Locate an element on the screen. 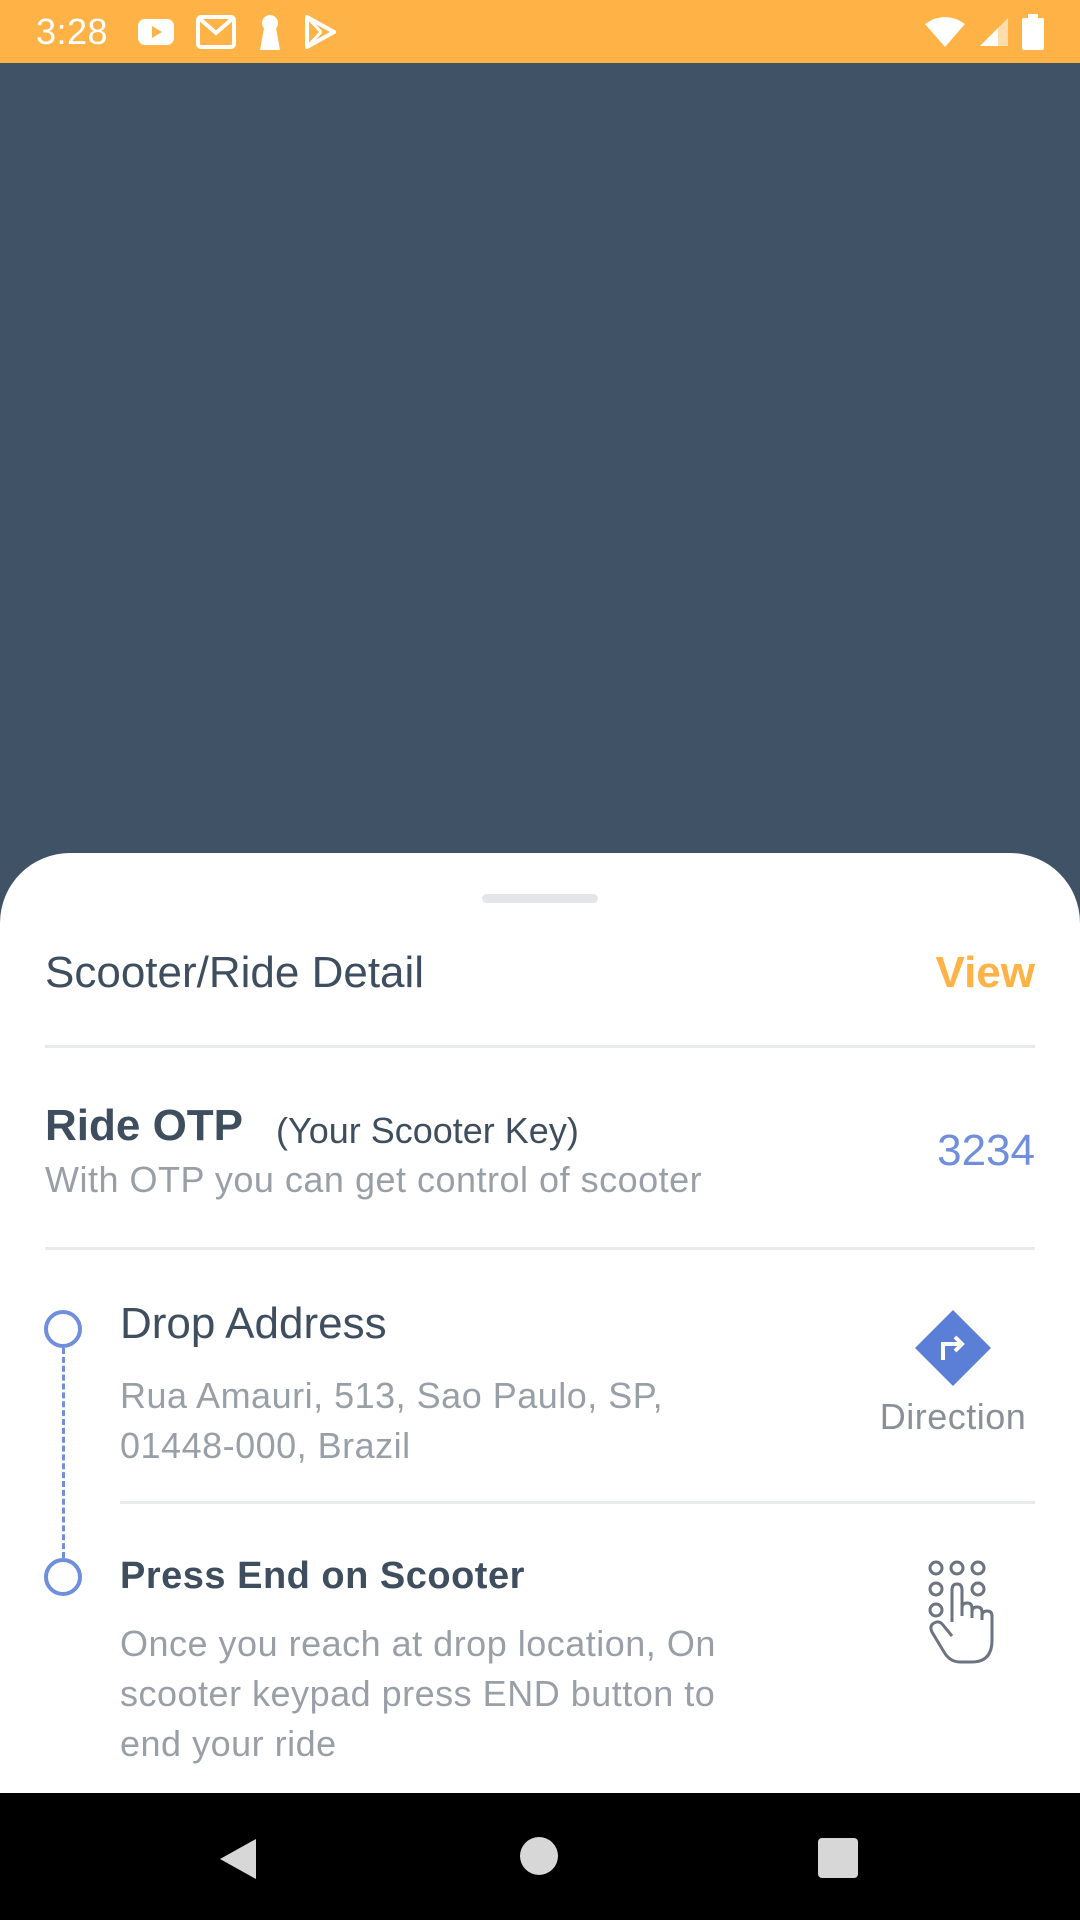 This screenshot has width=1080, height=1920. keyhole-icon is located at coordinates (270, 32).